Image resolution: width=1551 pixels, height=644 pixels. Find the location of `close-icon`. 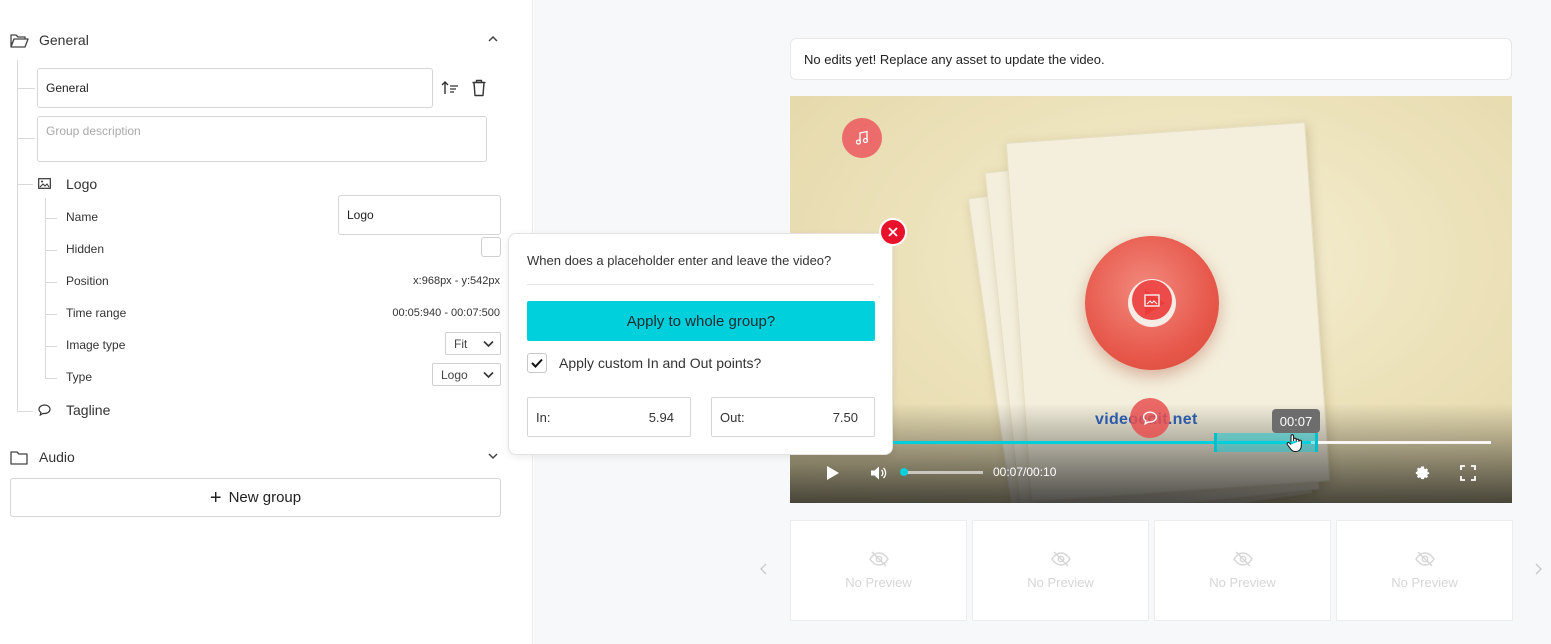

close-icon is located at coordinates (893, 232).